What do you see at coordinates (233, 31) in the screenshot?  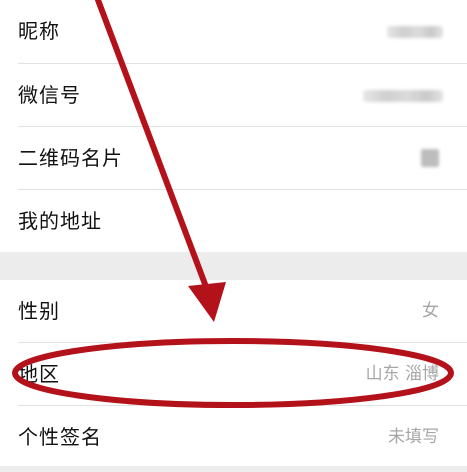 I see `row-nickname: 昵称` at bounding box center [233, 31].